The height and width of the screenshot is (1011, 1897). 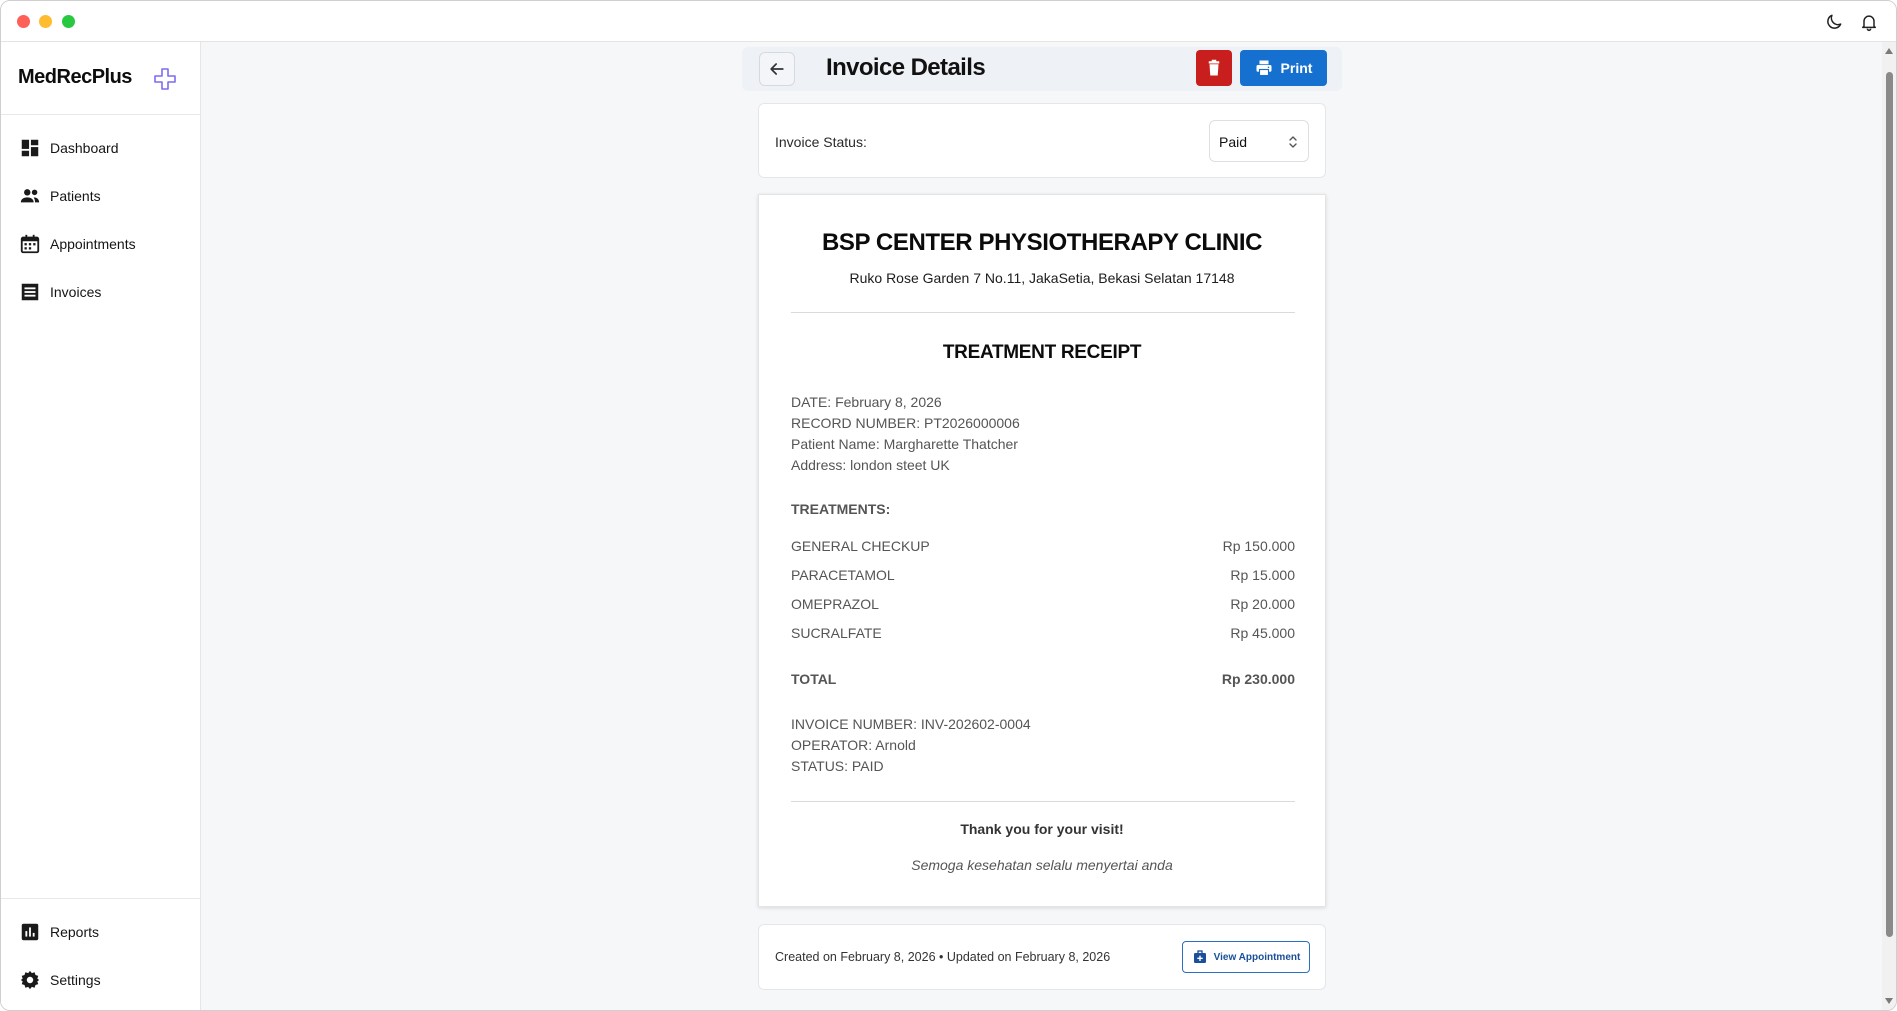 I want to click on invoice-number: INVOICE NUMBER: INV-202602-0004, so click(x=911, y=724).